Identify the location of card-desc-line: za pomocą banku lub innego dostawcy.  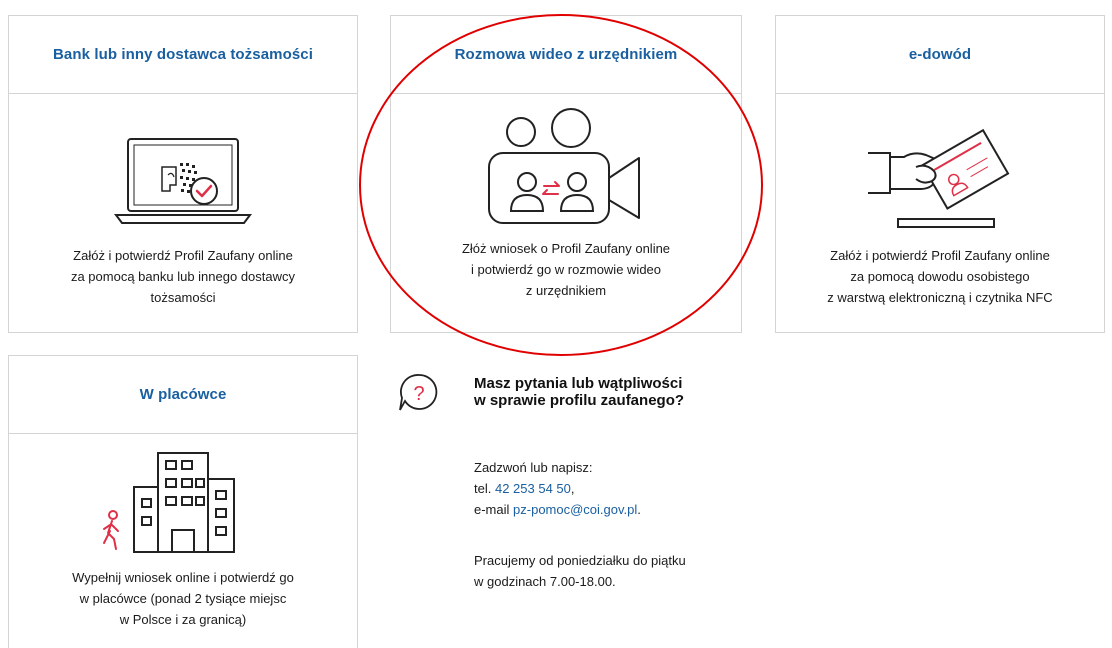
(183, 276).